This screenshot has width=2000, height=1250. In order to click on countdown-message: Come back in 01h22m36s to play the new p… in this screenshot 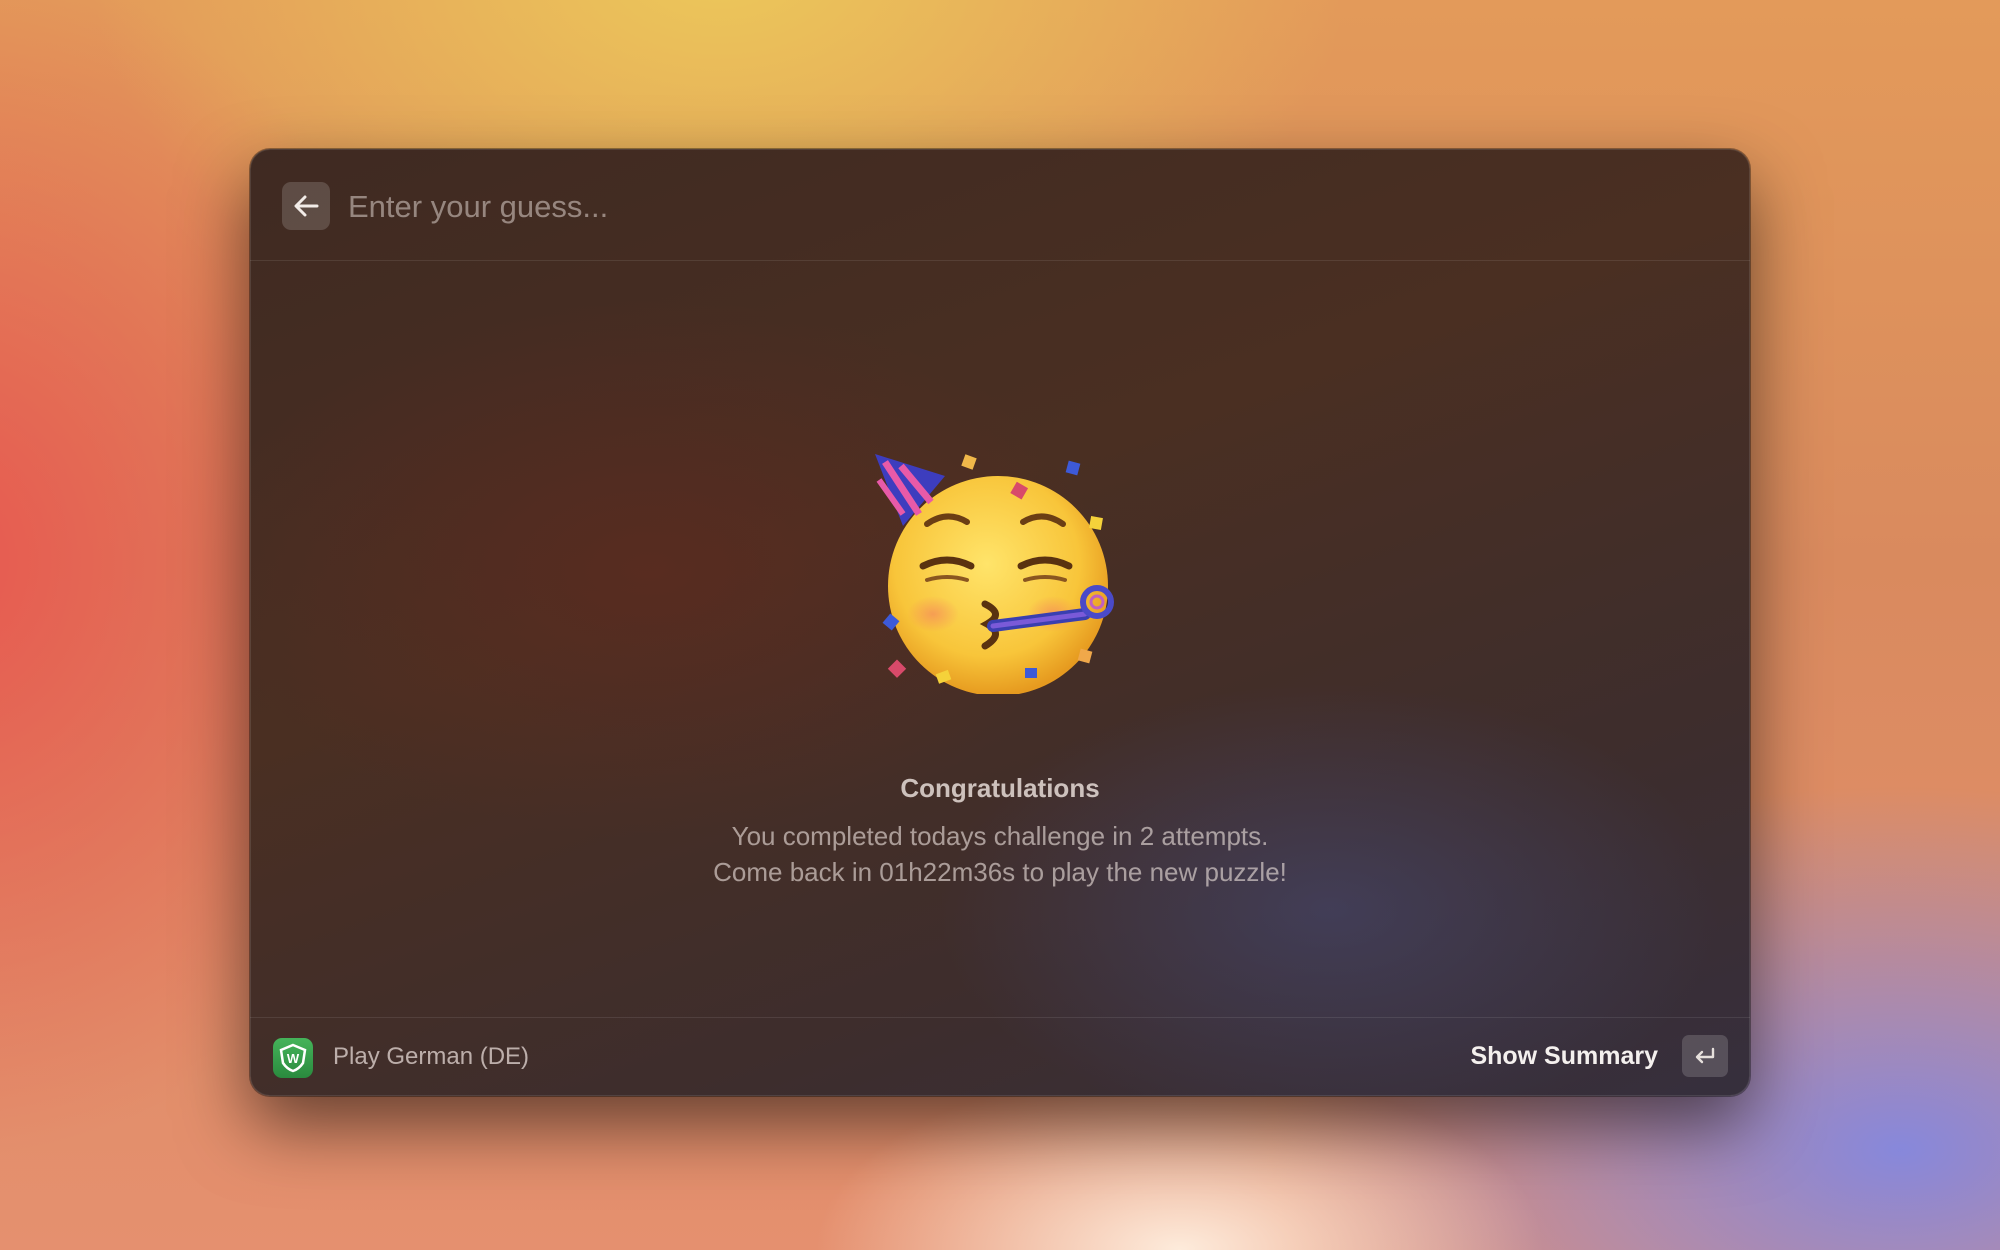, I will do `click(1000, 872)`.